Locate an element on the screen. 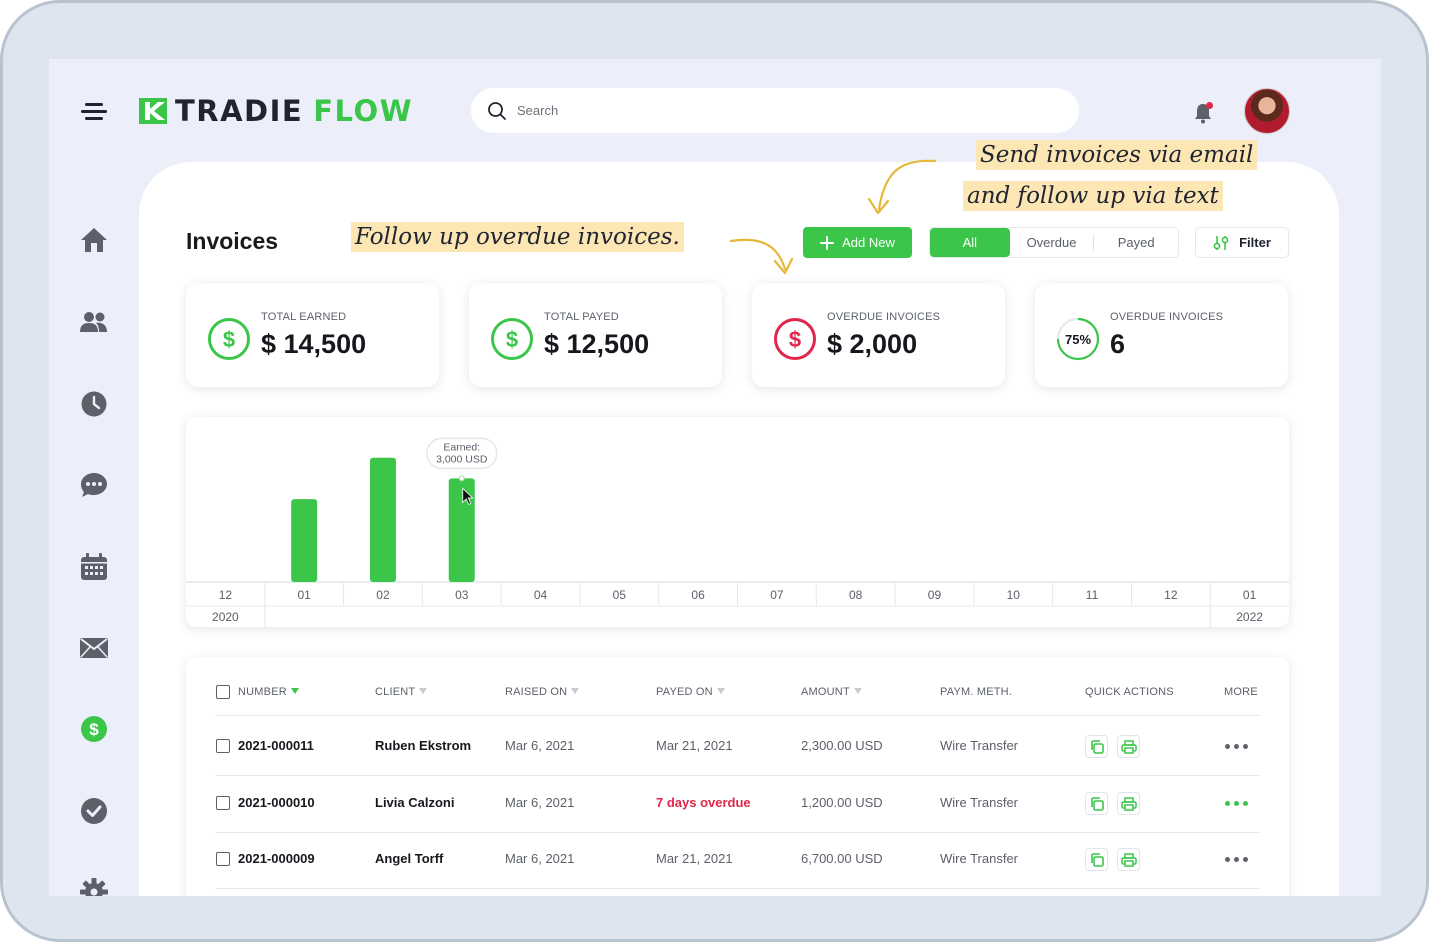 The width and height of the screenshot is (1429, 942). x-tick-label: 06 is located at coordinates (698, 595).